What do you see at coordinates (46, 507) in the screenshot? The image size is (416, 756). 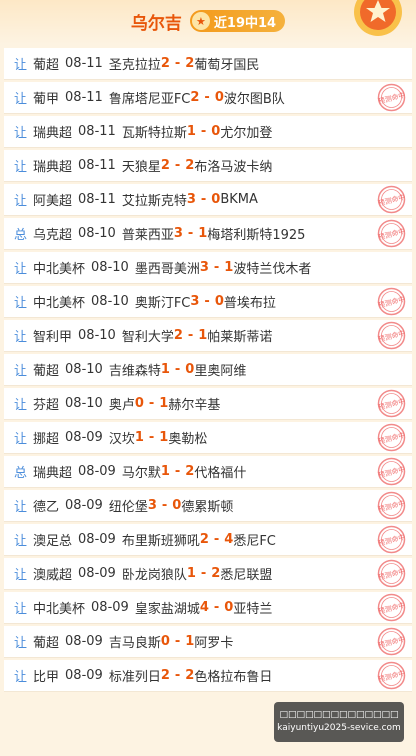 I see `league-name: 德乙` at bounding box center [46, 507].